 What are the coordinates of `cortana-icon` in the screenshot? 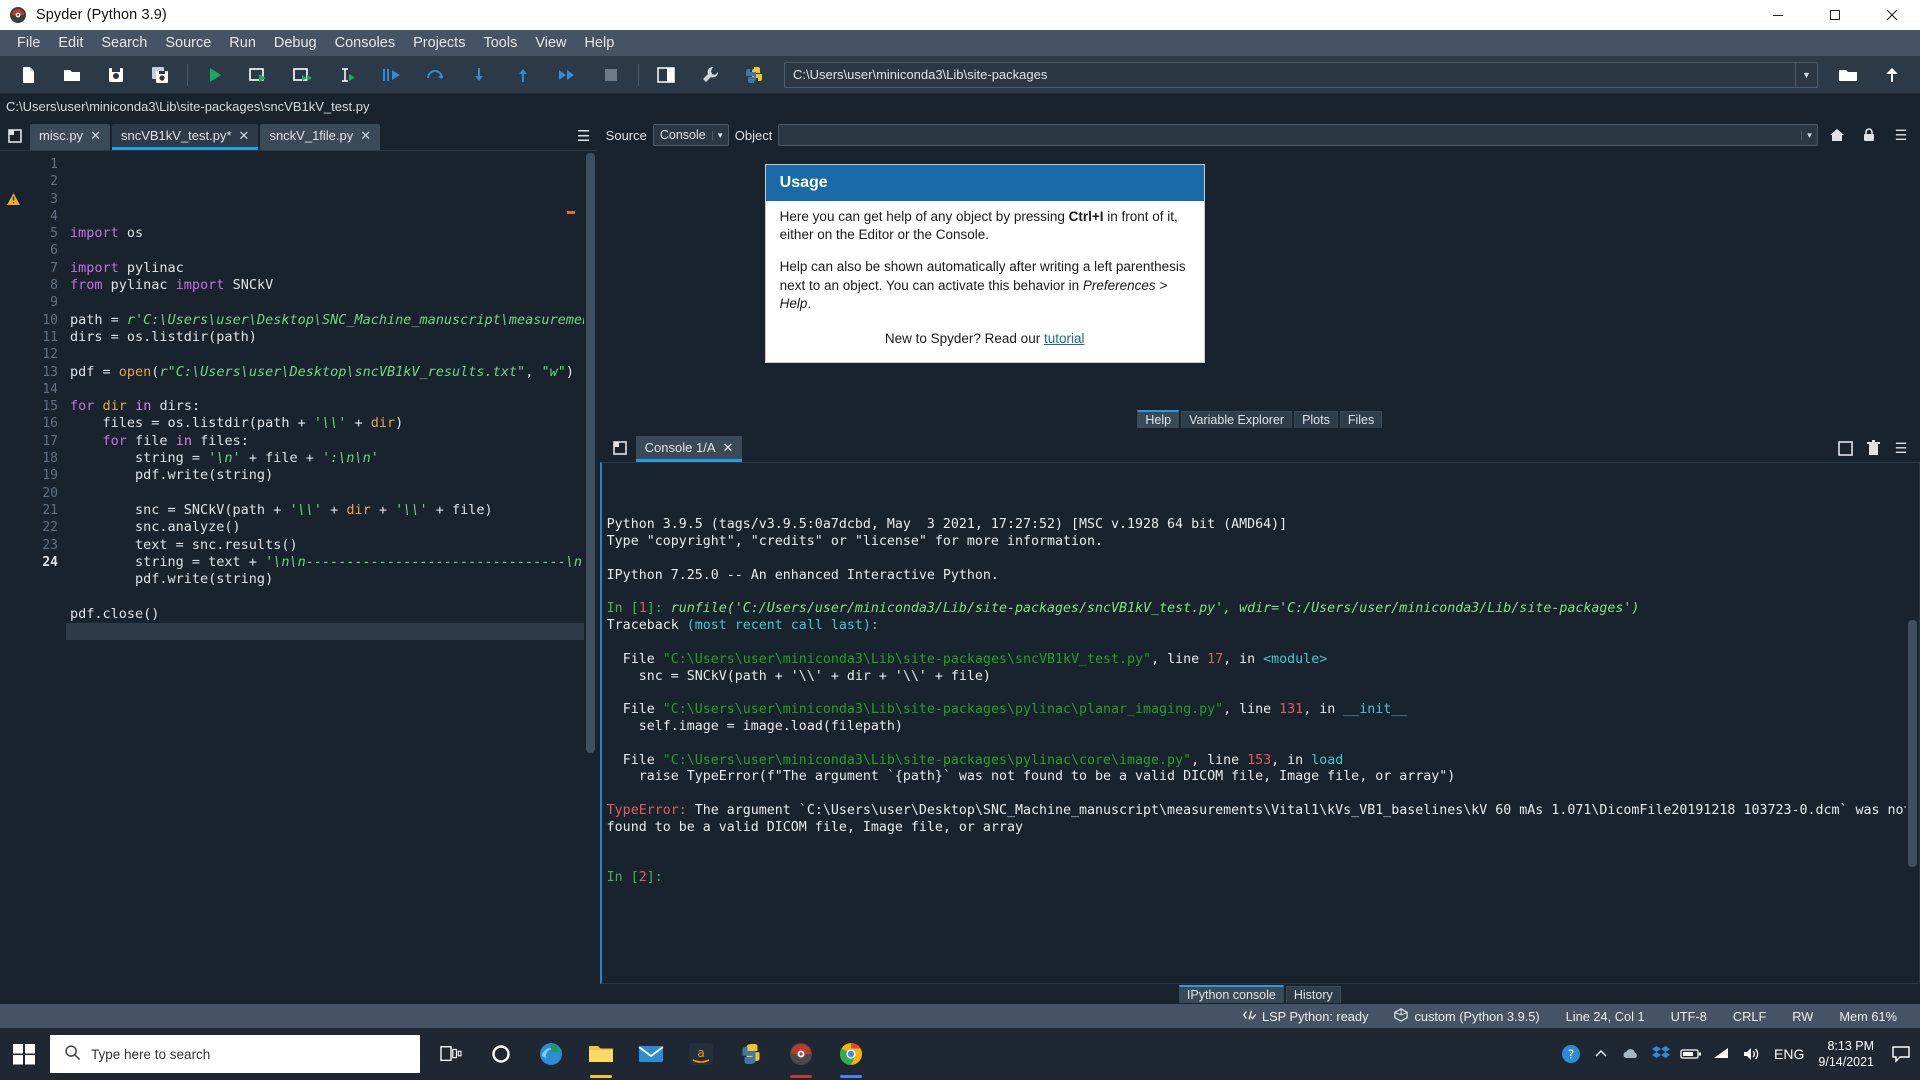 It's located at (501, 1054).